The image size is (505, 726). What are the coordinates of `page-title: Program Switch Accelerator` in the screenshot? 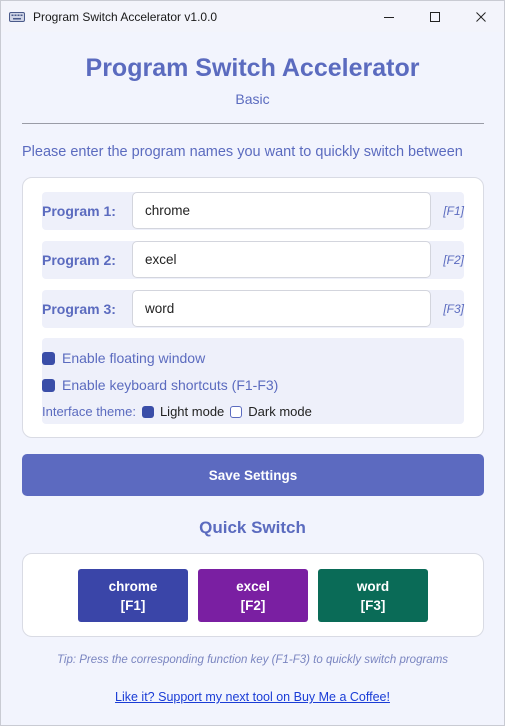 It's located at (252, 68).